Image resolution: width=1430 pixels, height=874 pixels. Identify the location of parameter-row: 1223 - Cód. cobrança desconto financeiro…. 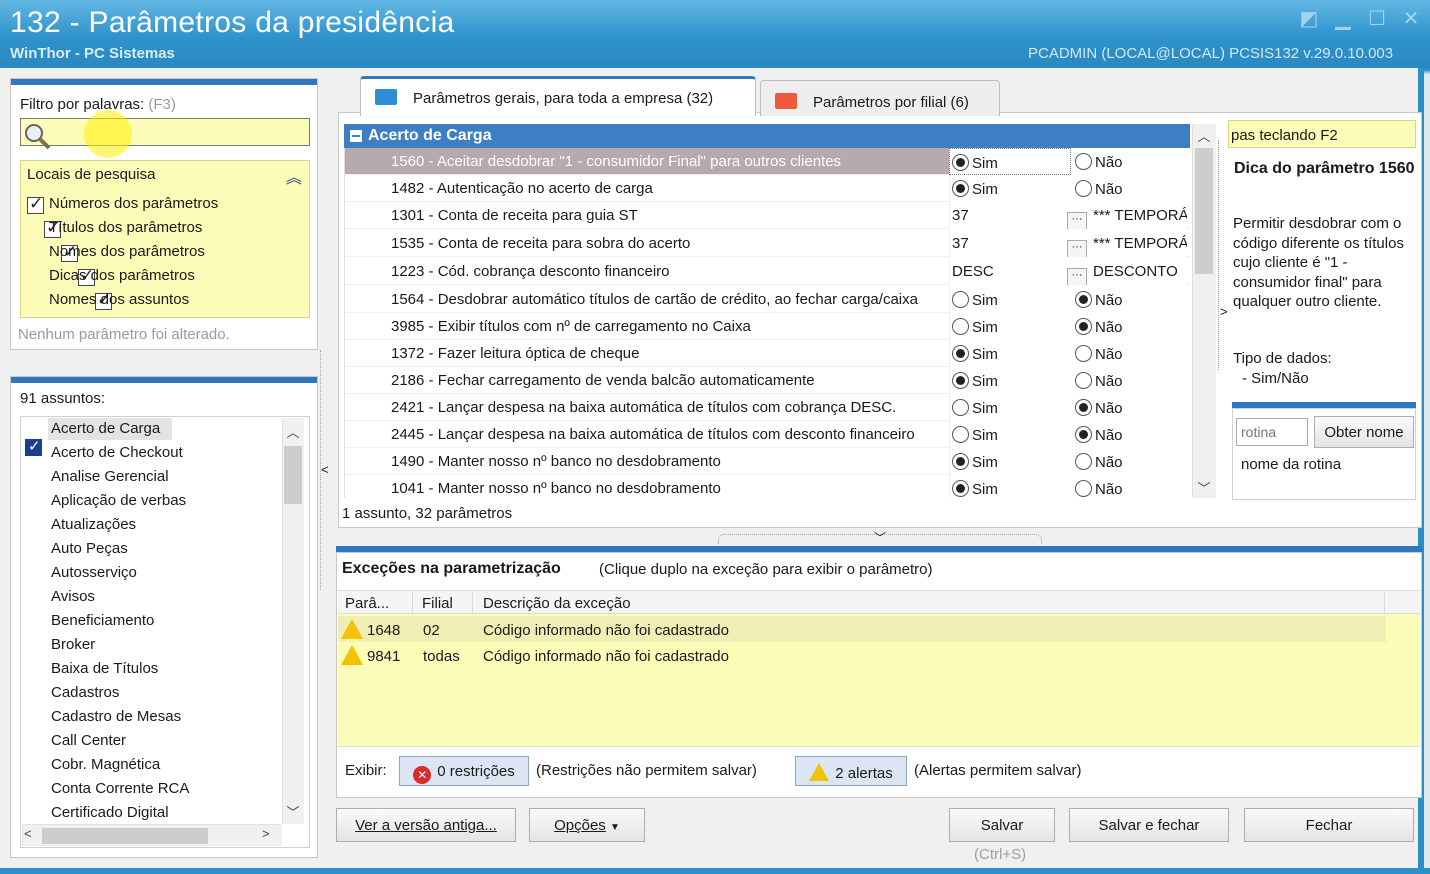
(767, 271).